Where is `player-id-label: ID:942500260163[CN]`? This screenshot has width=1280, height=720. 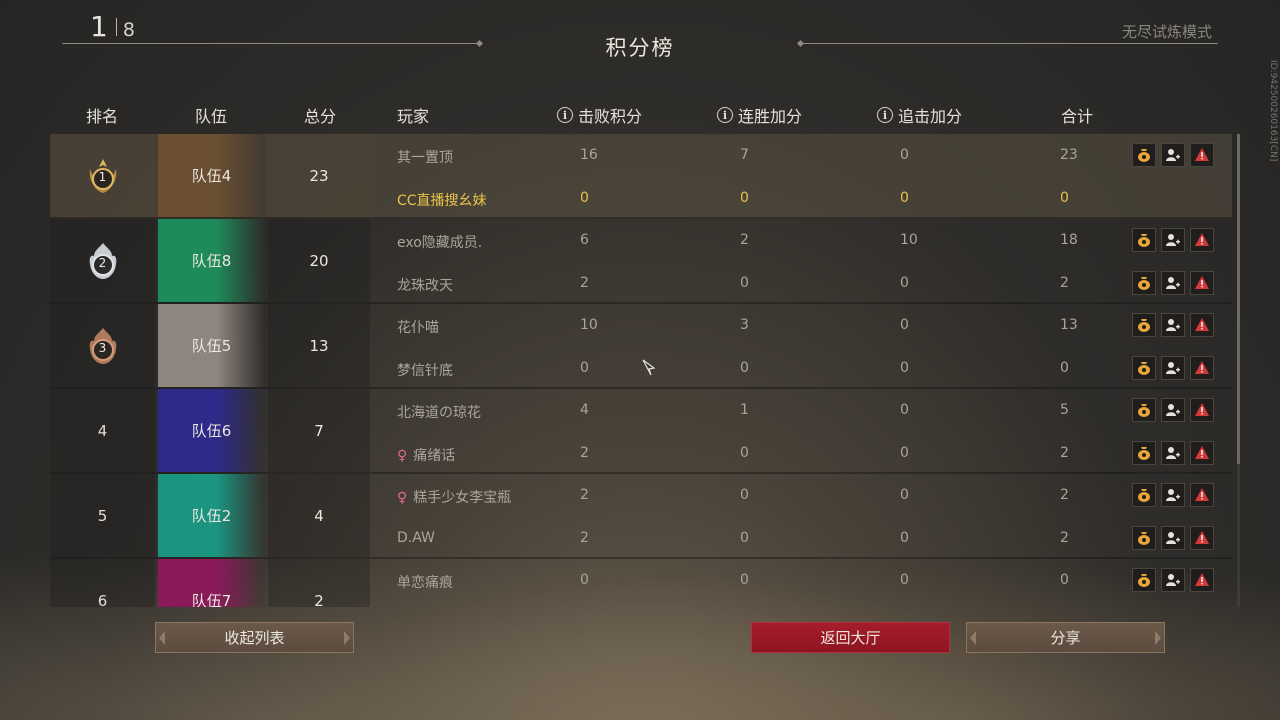 player-id-label: ID:942500260163[CN] is located at coordinates (1273, 111).